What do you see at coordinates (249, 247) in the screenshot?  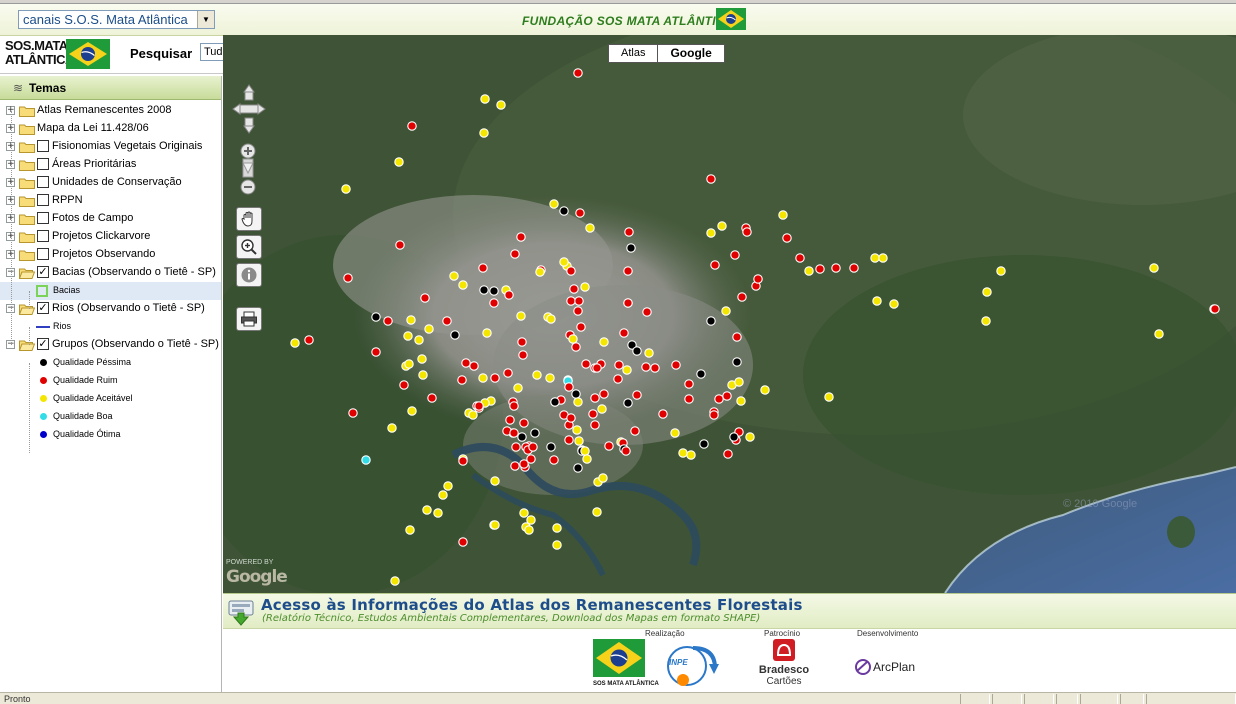 I see `zoom-box-button` at bounding box center [249, 247].